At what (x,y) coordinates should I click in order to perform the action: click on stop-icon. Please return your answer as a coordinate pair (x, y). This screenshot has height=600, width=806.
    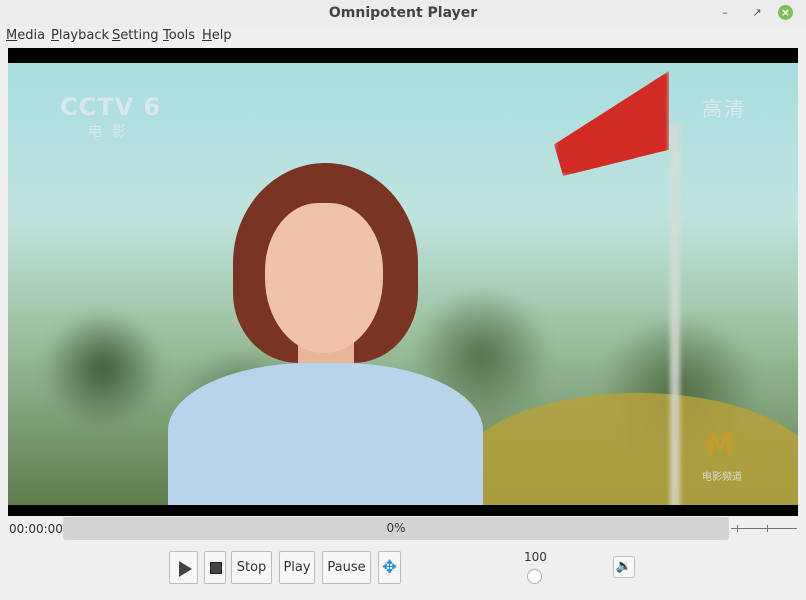
    Looking at the image, I should click on (216, 568).